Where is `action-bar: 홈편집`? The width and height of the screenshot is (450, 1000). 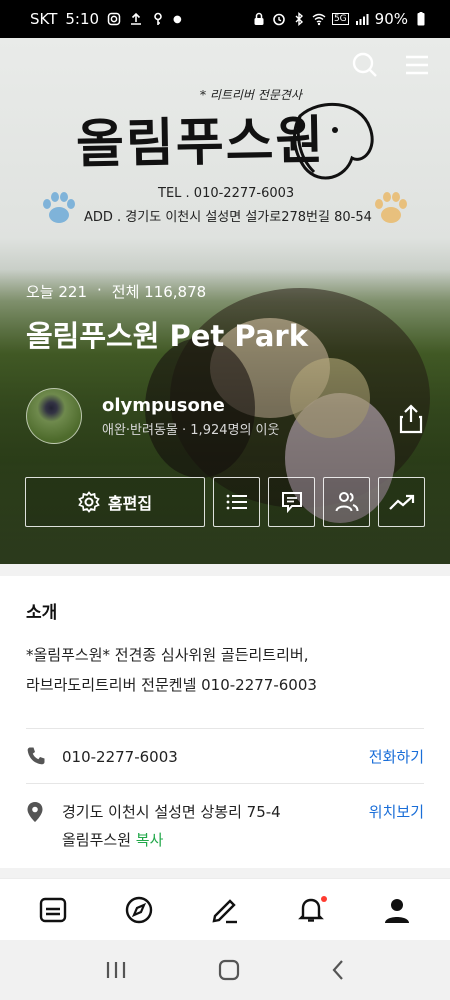 action-bar: 홈편집 is located at coordinates (225, 502).